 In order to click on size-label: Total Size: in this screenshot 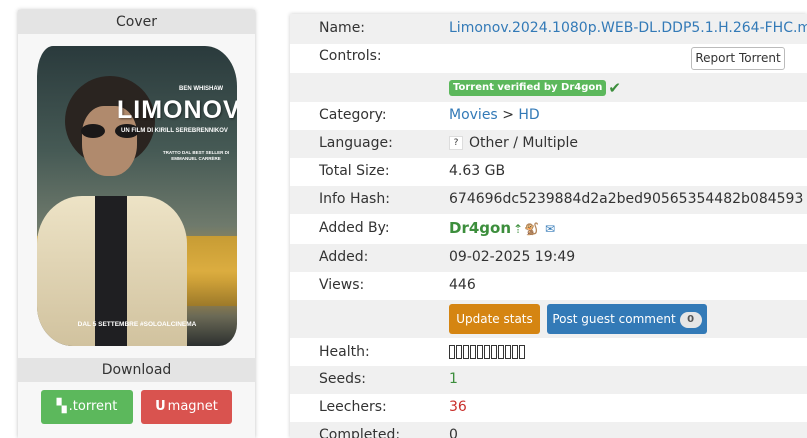, I will do `click(354, 171)`.